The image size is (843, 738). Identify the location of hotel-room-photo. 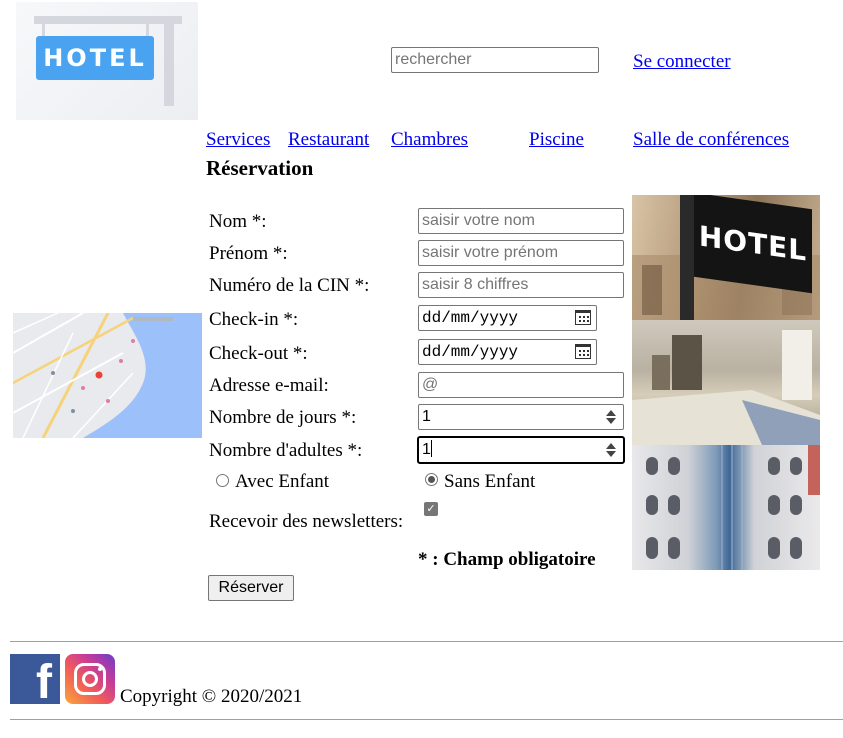
(726, 382).